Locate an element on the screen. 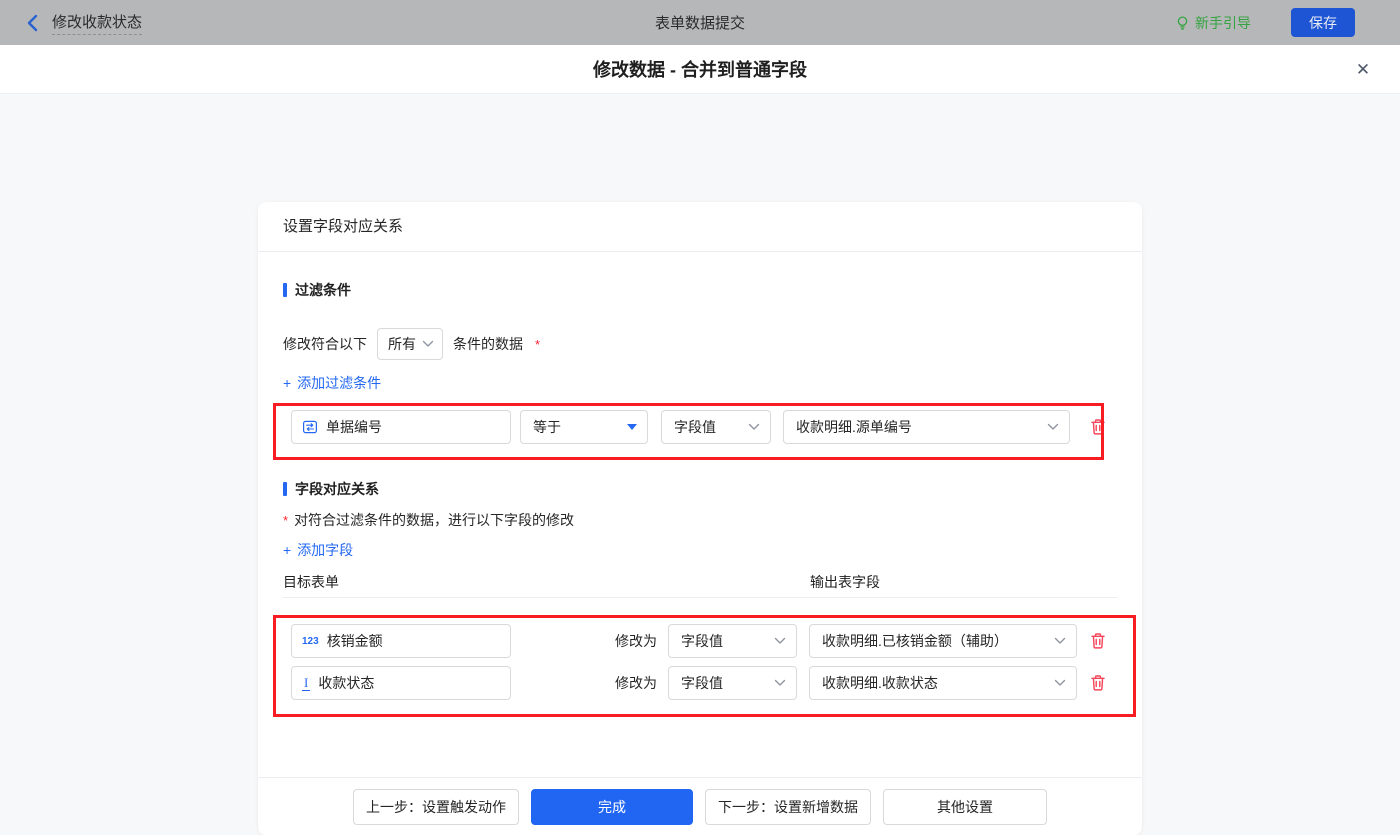 Image resolution: width=1400 pixels, height=835 pixels. chevron-left-icon is located at coordinates (32, 22).